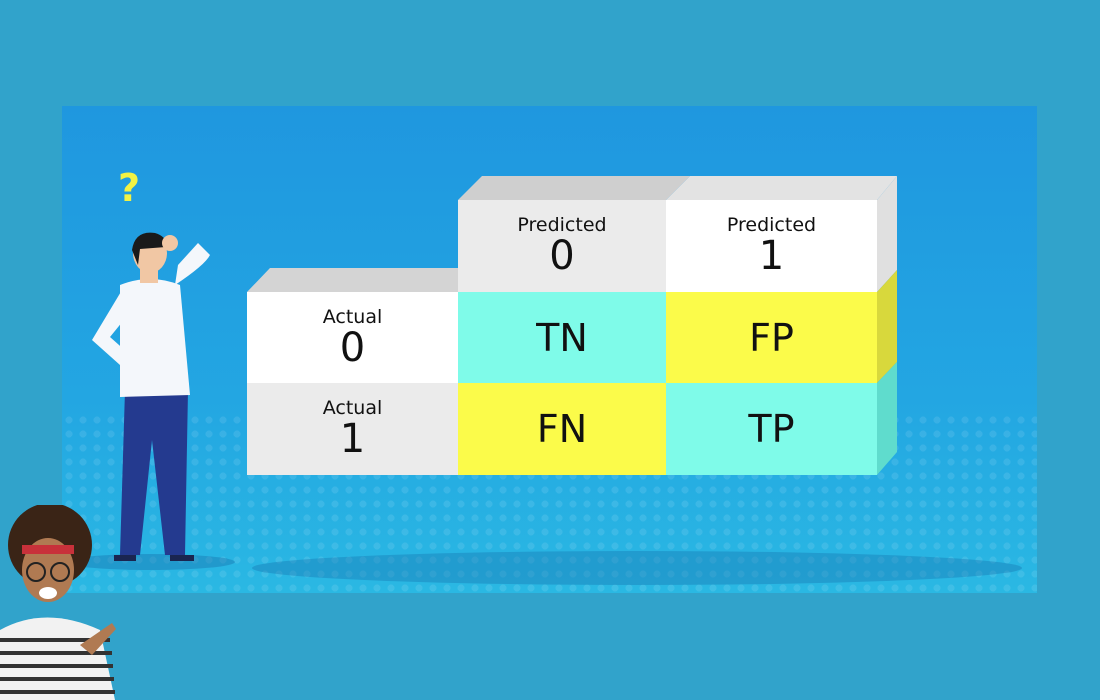  I want to click on row-header-value: 0, so click(352, 347).